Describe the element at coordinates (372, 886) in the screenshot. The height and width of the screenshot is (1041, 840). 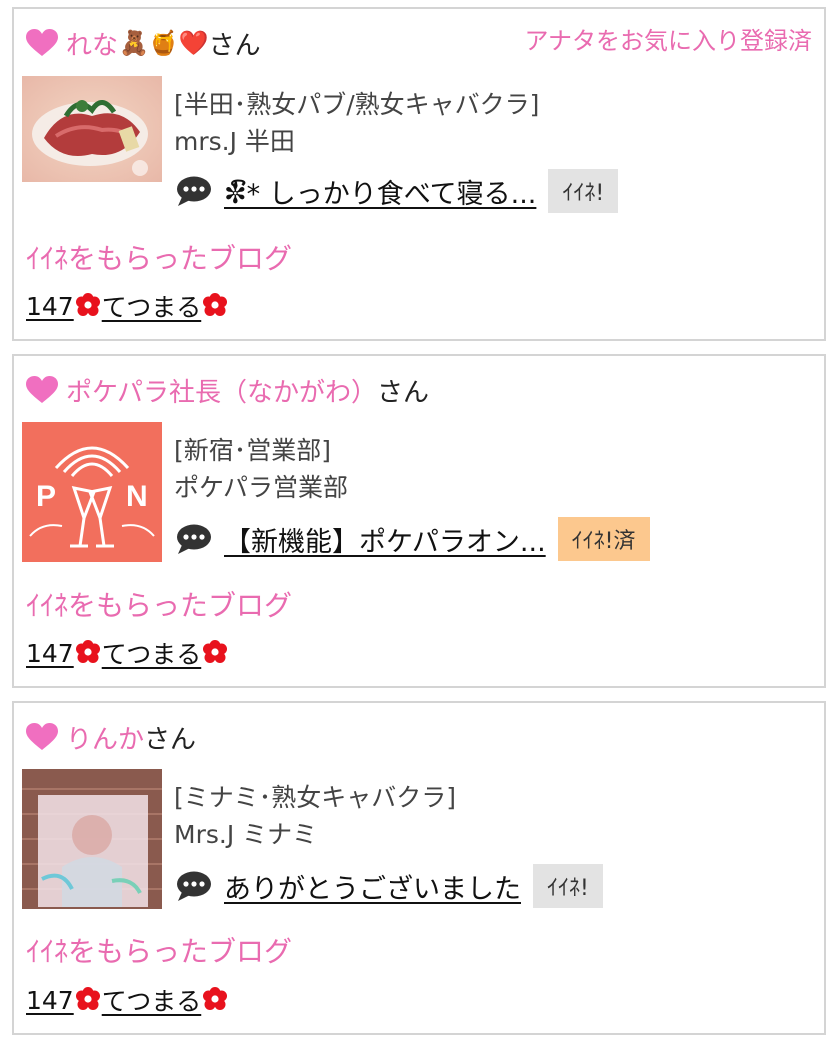
I see `blog-title-link: ありがとうございました` at that location.